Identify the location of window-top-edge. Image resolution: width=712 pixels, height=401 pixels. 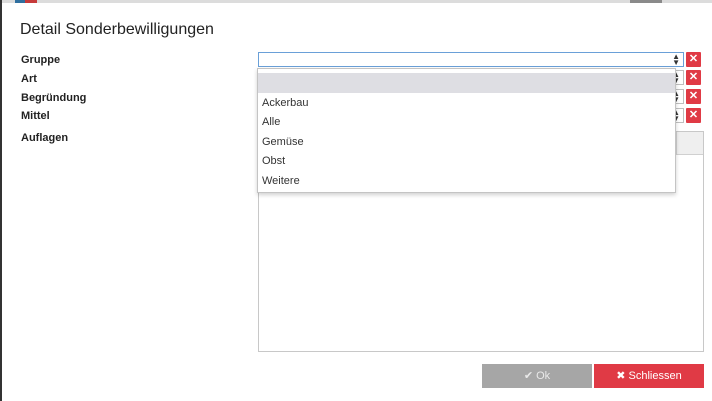
(356, 1).